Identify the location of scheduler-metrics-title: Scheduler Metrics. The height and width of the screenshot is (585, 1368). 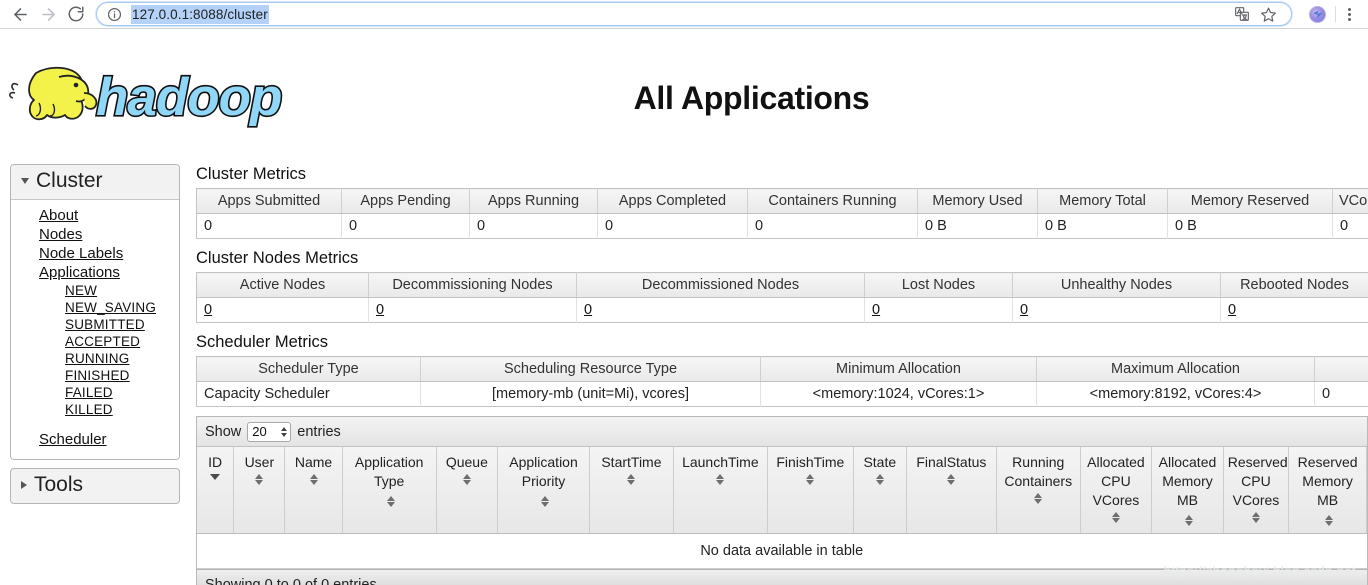
(262, 342).